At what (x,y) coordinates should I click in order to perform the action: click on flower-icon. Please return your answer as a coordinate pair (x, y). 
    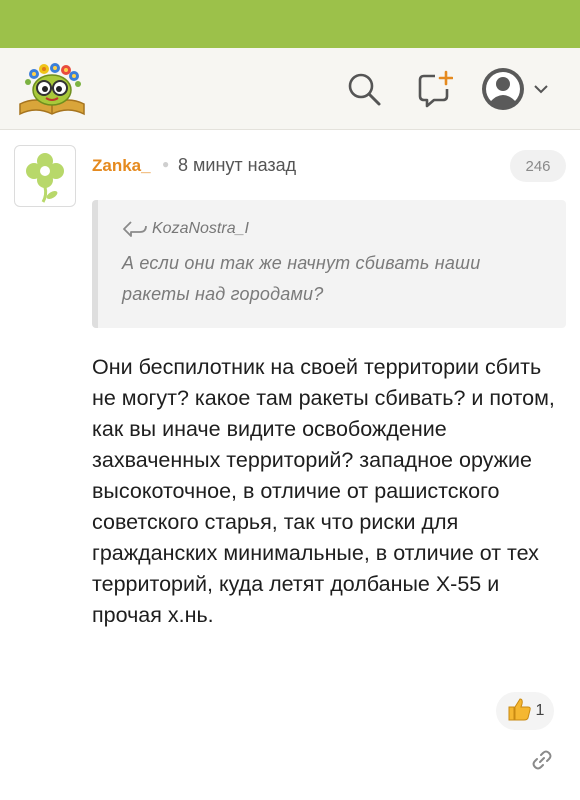
    Looking at the image, I should click on (45, 178).